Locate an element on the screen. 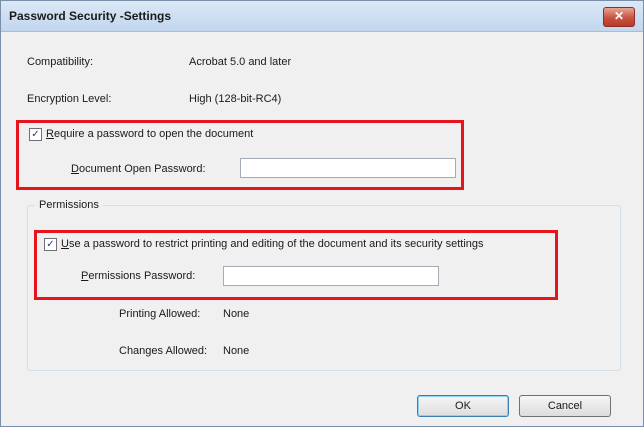  document-open-password-field is located at coordinates (348, 168).